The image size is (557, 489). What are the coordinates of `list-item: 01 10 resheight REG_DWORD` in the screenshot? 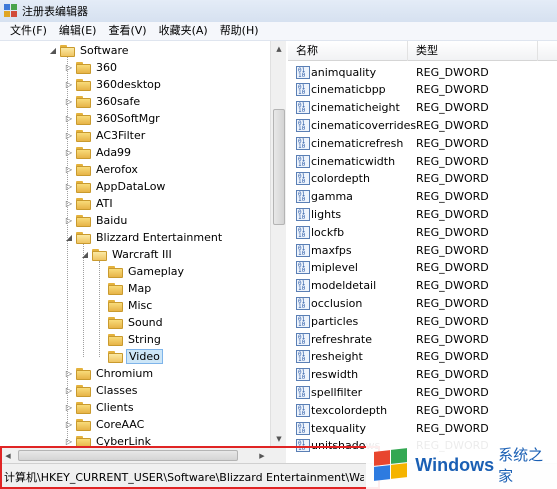 It's located at (422, 357).